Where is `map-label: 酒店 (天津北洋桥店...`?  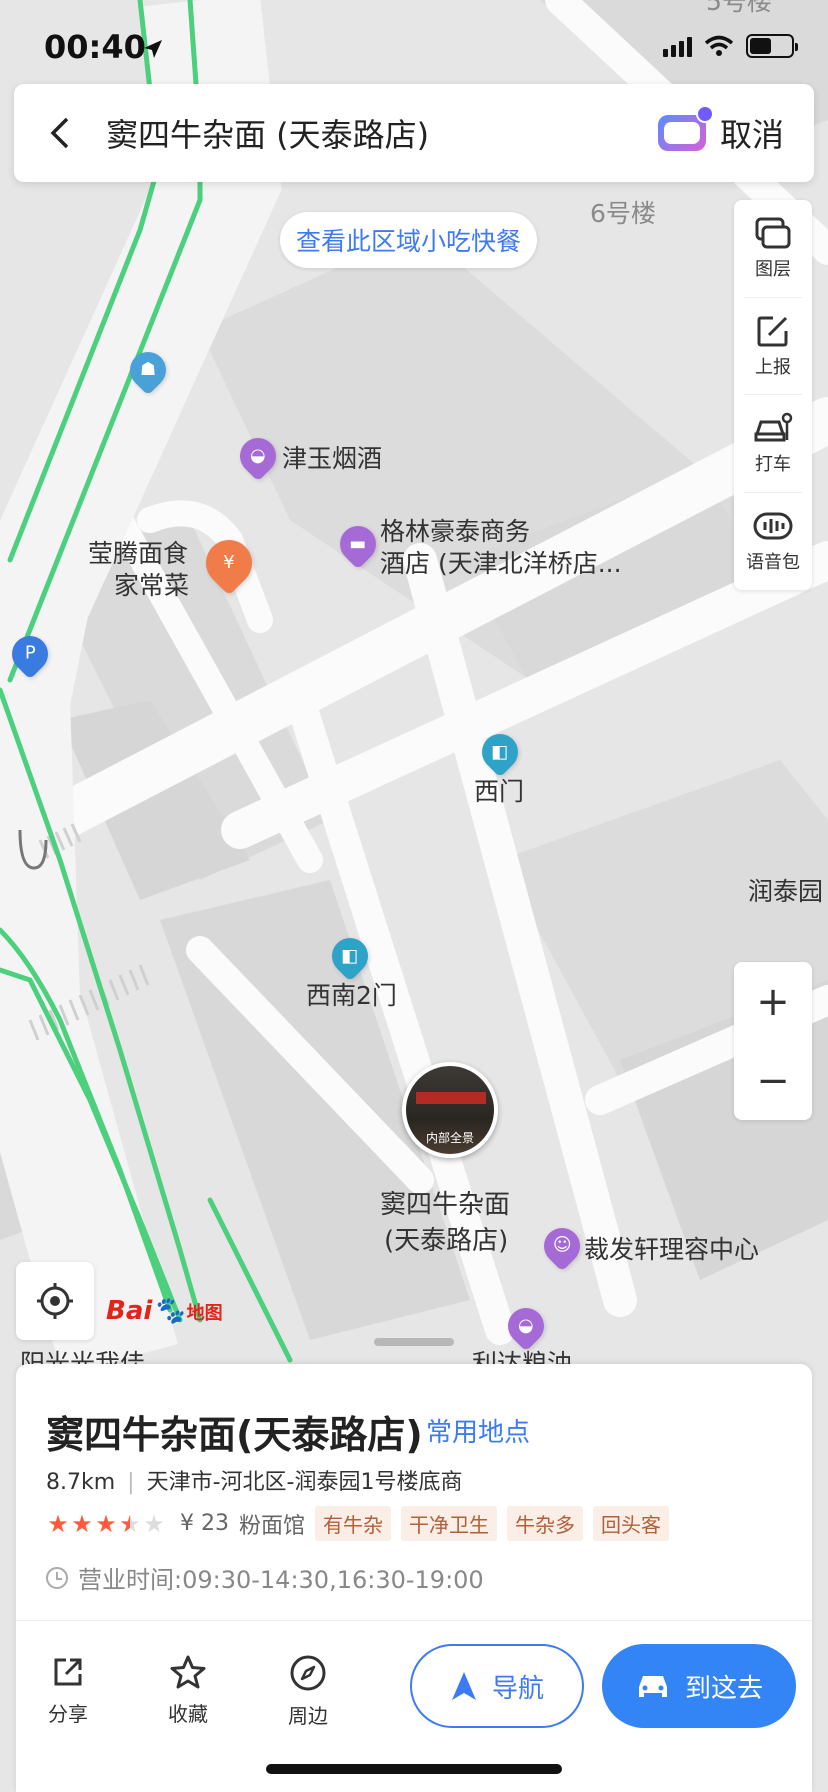 map-label: 酒店 (天津北洋桥店... is located at coordinates (501, 563).